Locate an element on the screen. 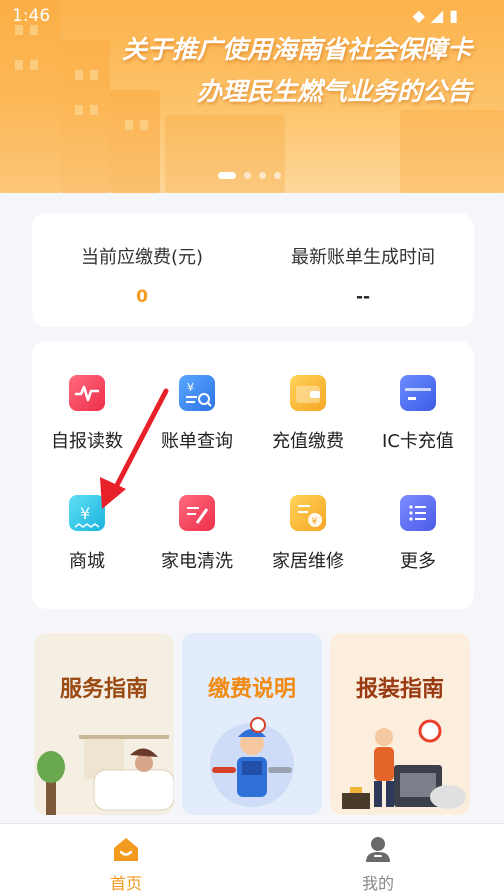 This screenshot has width=504, height=894. carousel-indicator is located at coordinates (249, 175).